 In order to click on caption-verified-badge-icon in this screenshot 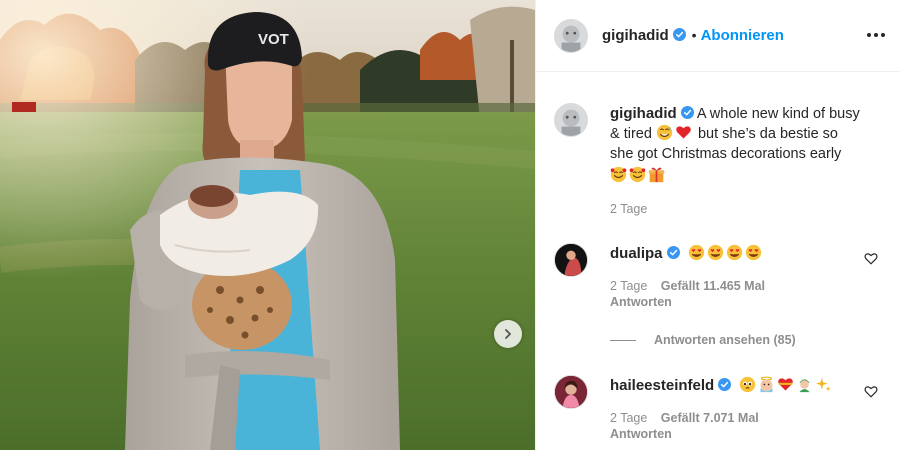, I will do `click(687, 112)`.